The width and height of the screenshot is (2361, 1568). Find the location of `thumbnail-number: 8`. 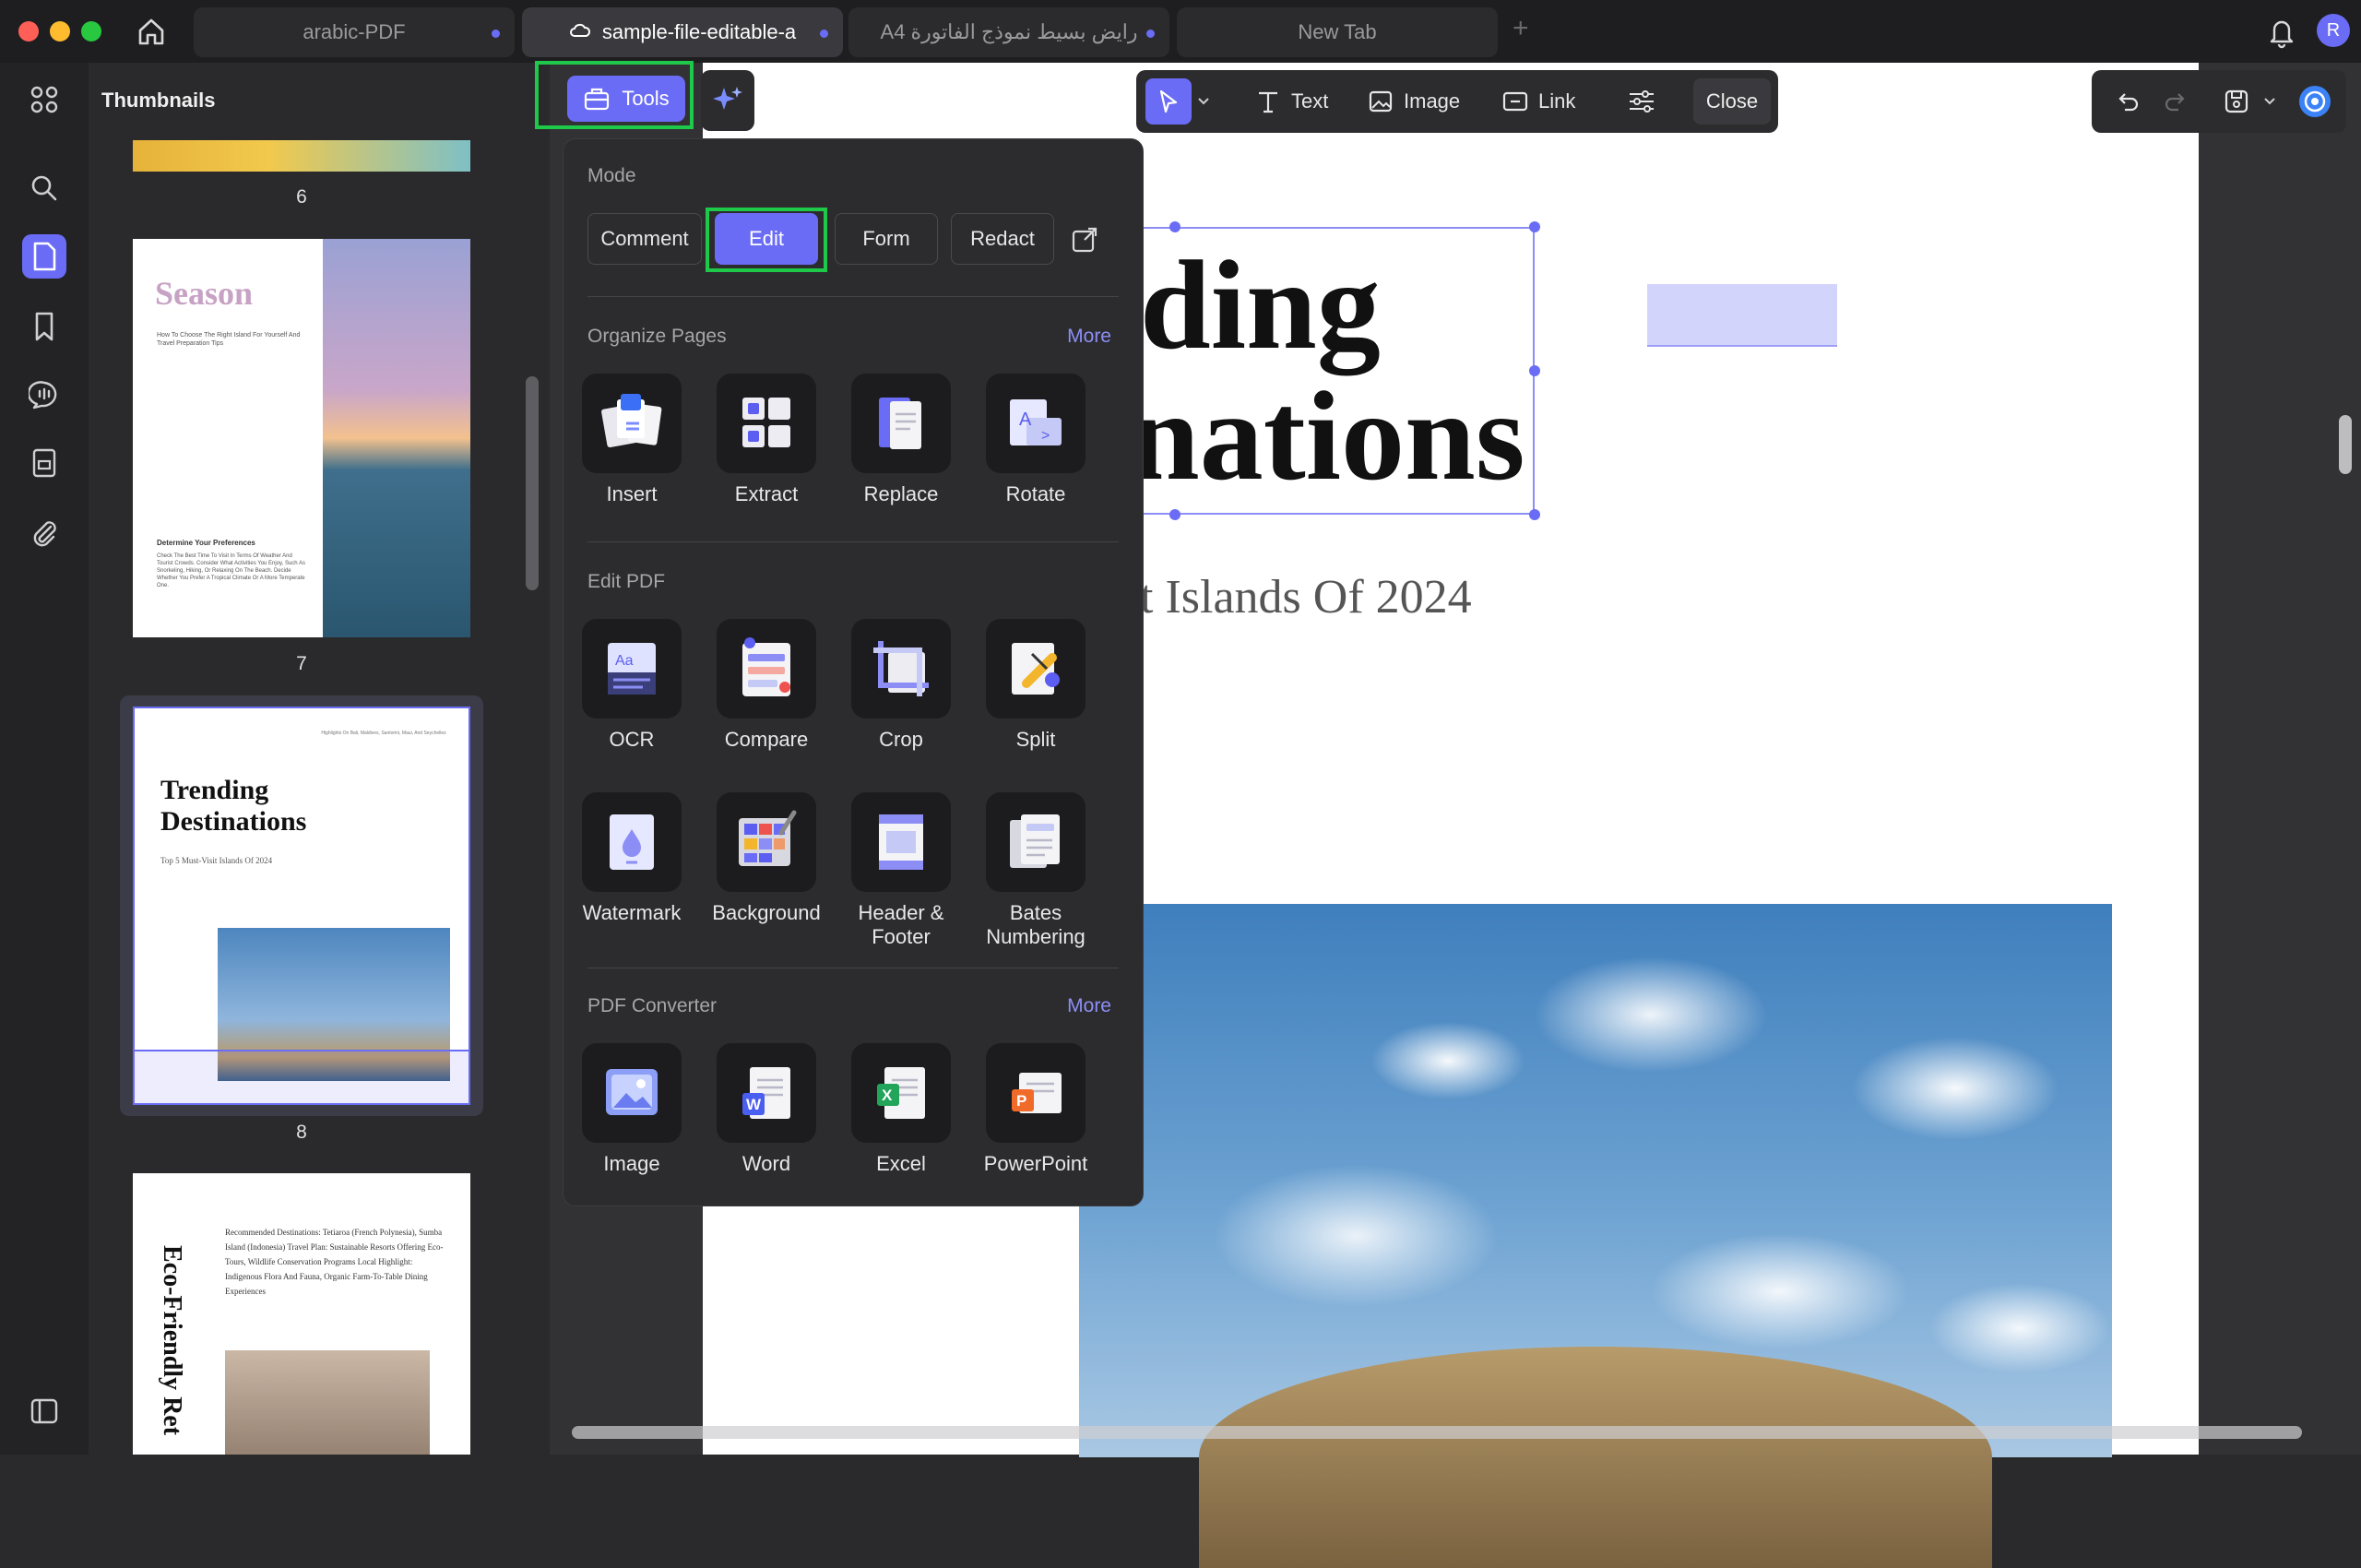

thumbnail-number: 8 is located at coordinates (301, 1132).